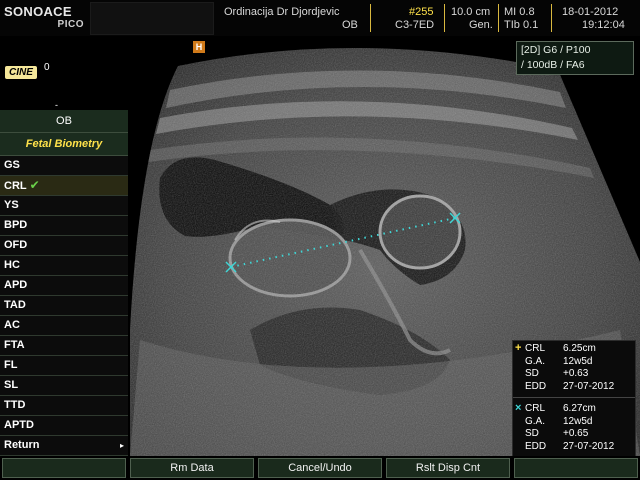 This screenshot has height=480, width=640. What do you see at coordinates (12, 325) in the screenshot?
I see `menu-item-label: AC` at bounding box center [12, 325].